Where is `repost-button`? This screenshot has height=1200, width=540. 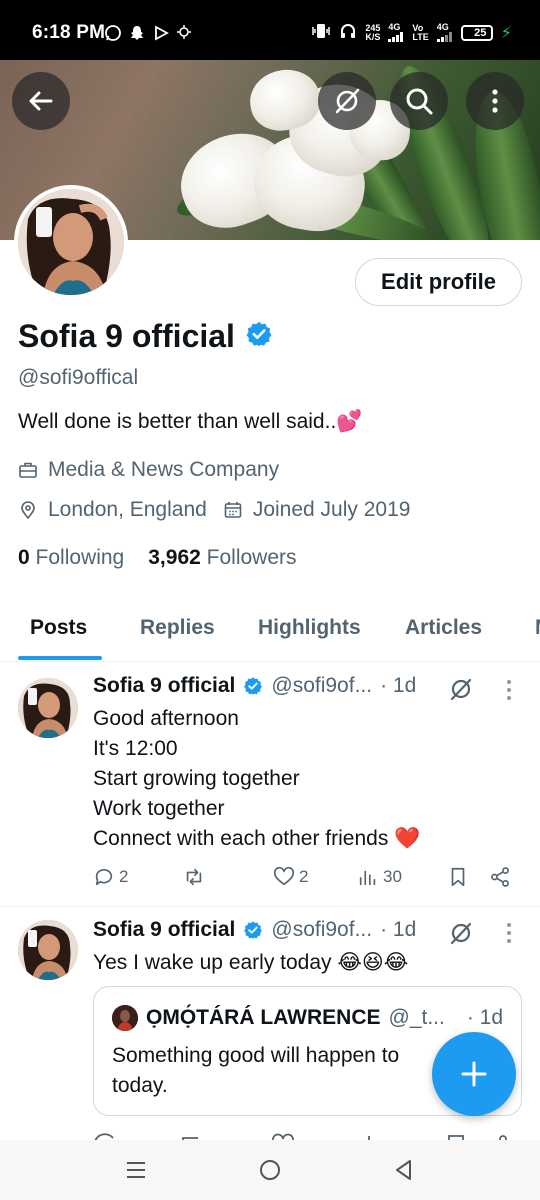 repost-button is located at coordinates (196, 877).